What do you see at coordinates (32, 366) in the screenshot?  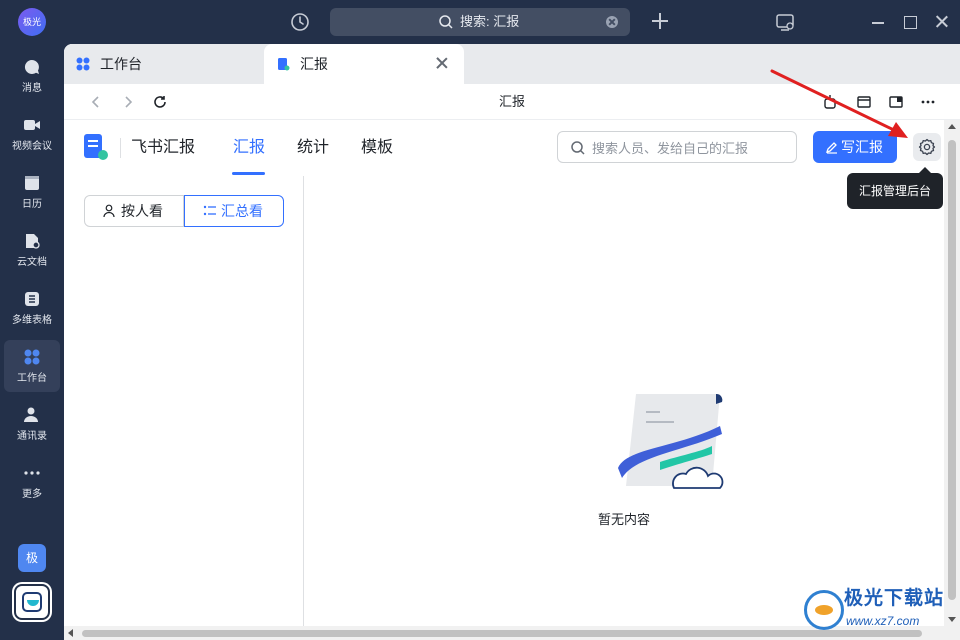 I see `nav-item-workplace: 工作台` at bounding box center [32, 366].